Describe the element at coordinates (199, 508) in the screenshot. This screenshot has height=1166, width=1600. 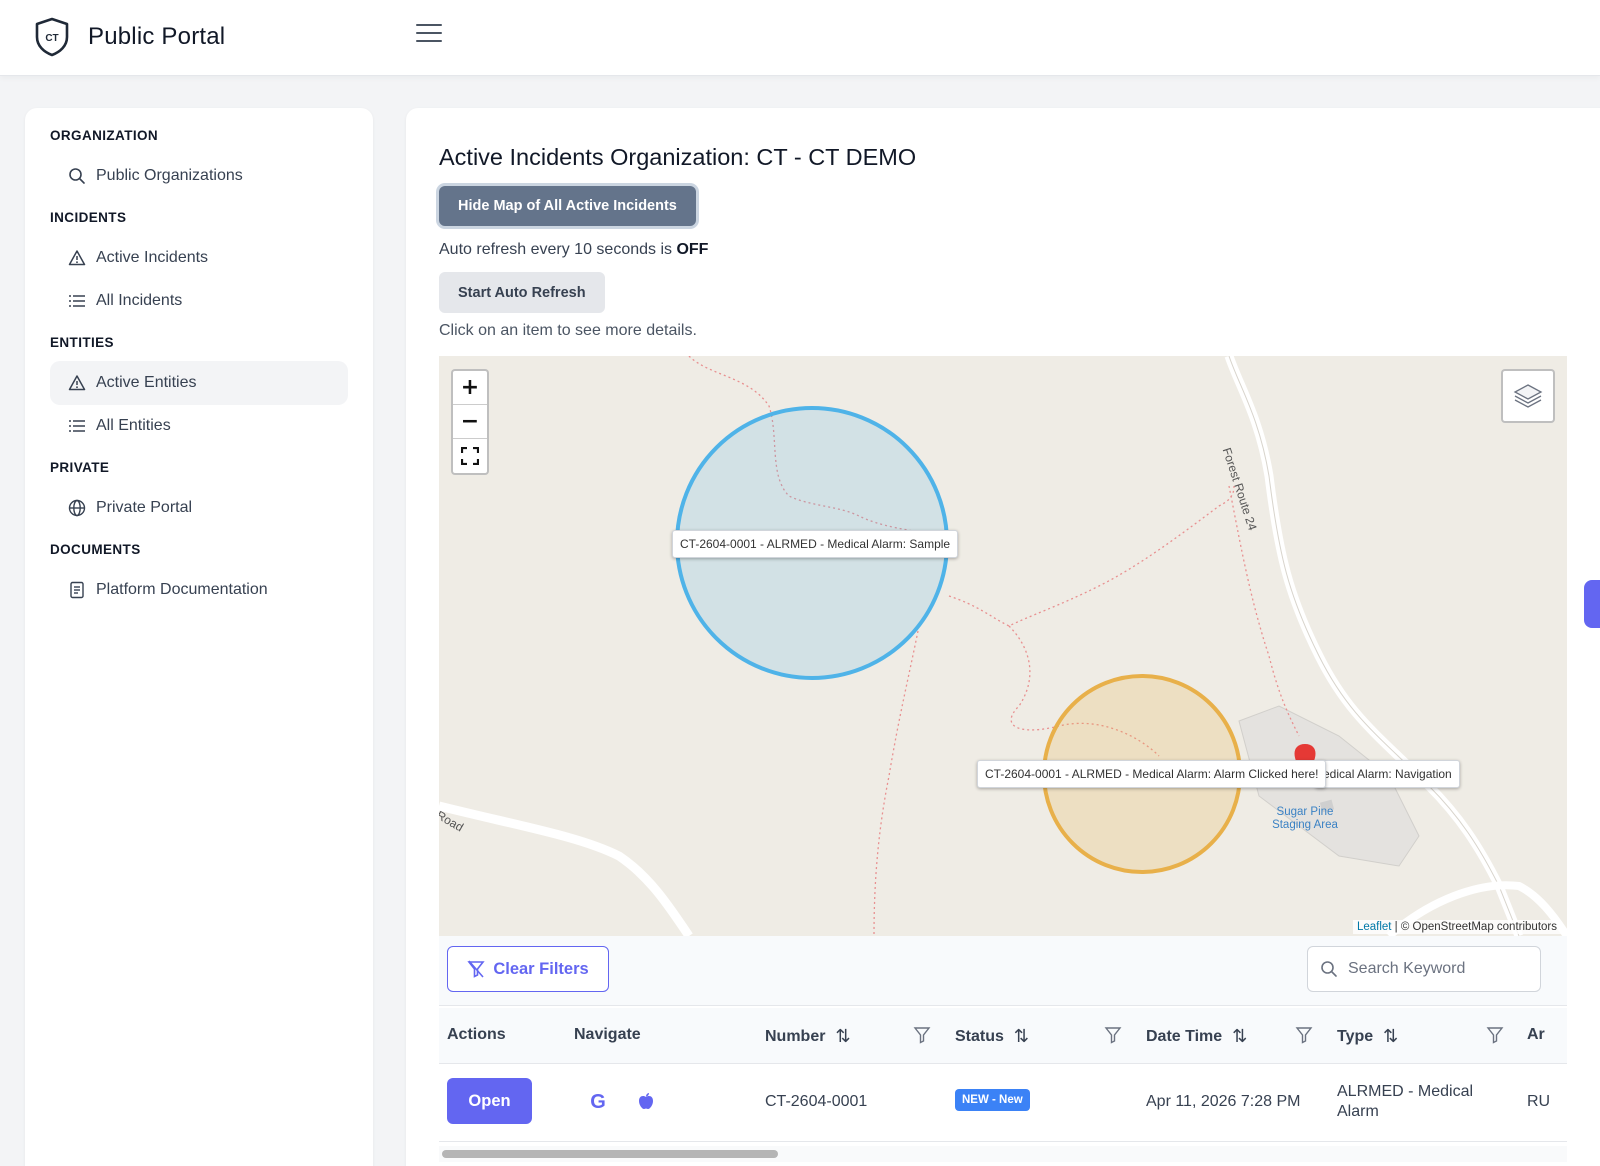
I see `sidebar-item-private-portal: Private Portal` at that location.